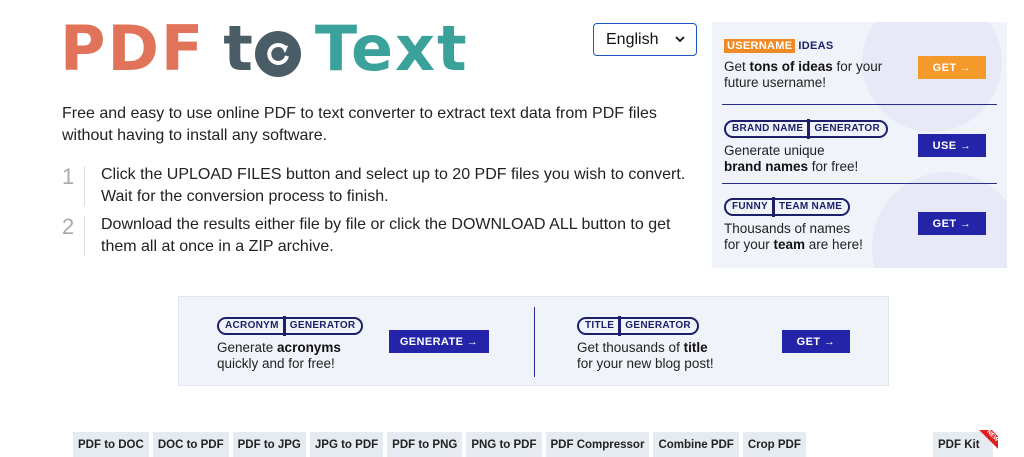 Image resolution: width=1024 pixels, height=457 pixels. I want to click on new-badge-label: NEW, so click(988, 440).